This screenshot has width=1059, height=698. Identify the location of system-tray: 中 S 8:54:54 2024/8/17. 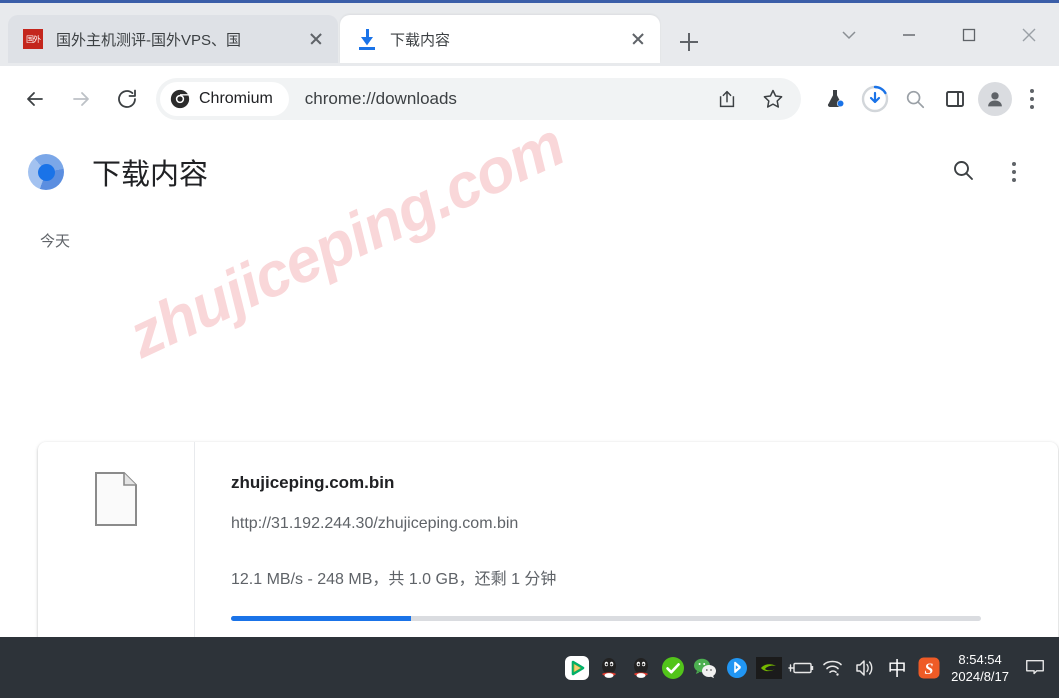
(810, 667).